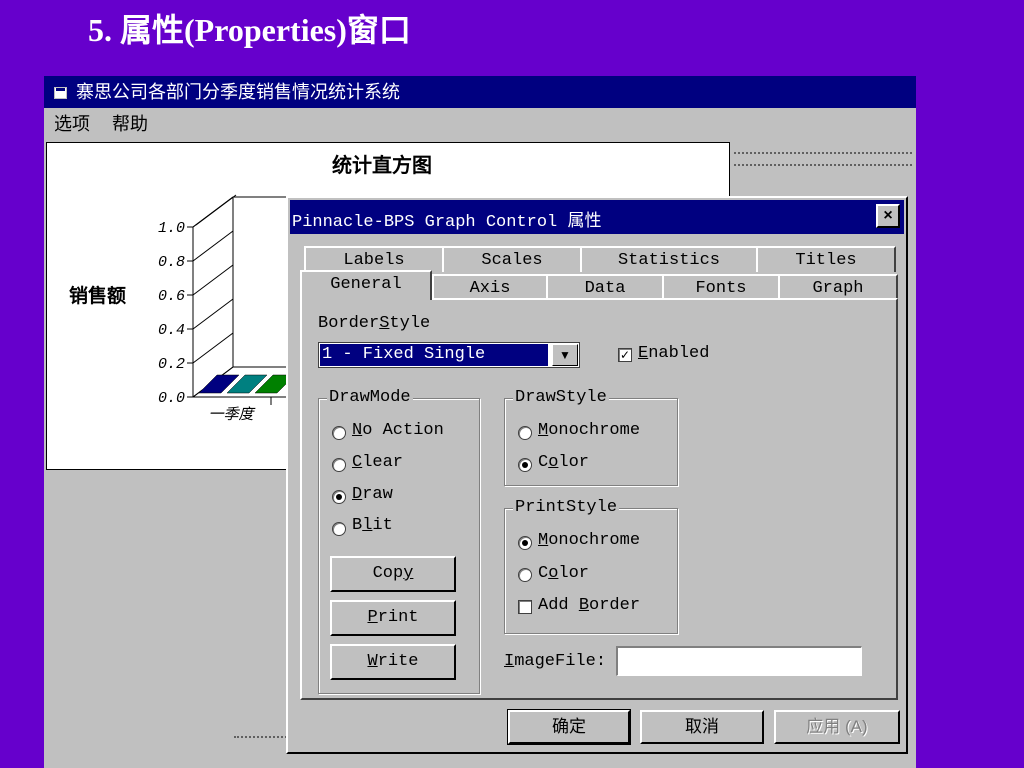 The image size is (1024, 768). What do you see at coordinates (561, 397) in the screenshot?
I see `drawstyle-title: DrawStyle` at bounding box center [561, 397].